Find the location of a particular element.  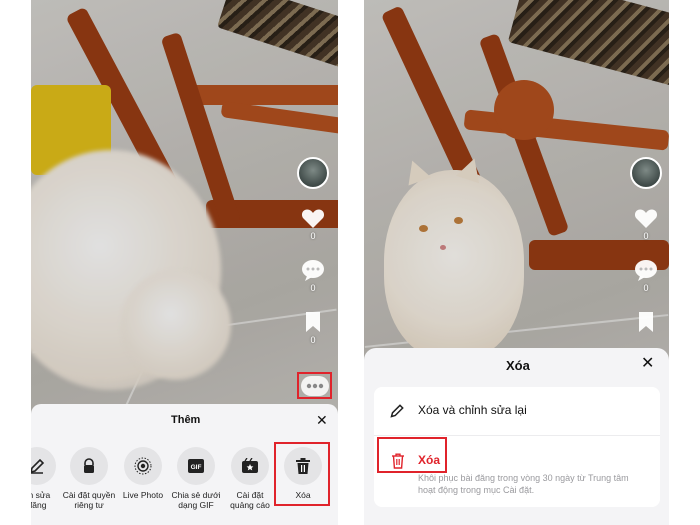

svg-text: GIF is located at coordinates (196, 467).